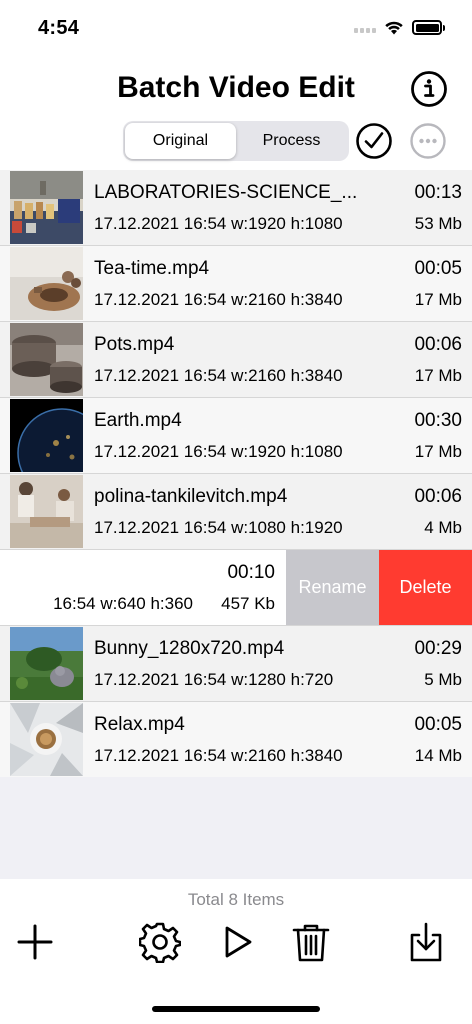  What do you see at coordinates (428, 27) in the screenshot?
I see `battery-icon` at bounding box center [428, 27].